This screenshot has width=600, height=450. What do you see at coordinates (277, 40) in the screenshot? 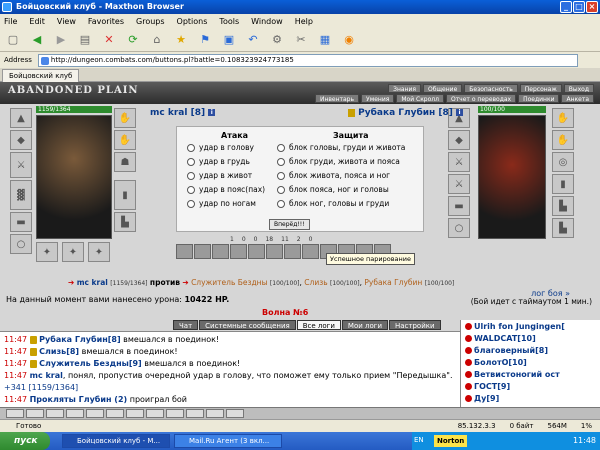
I see `tools-icon: ⚙` at bounding box center [277, 40].